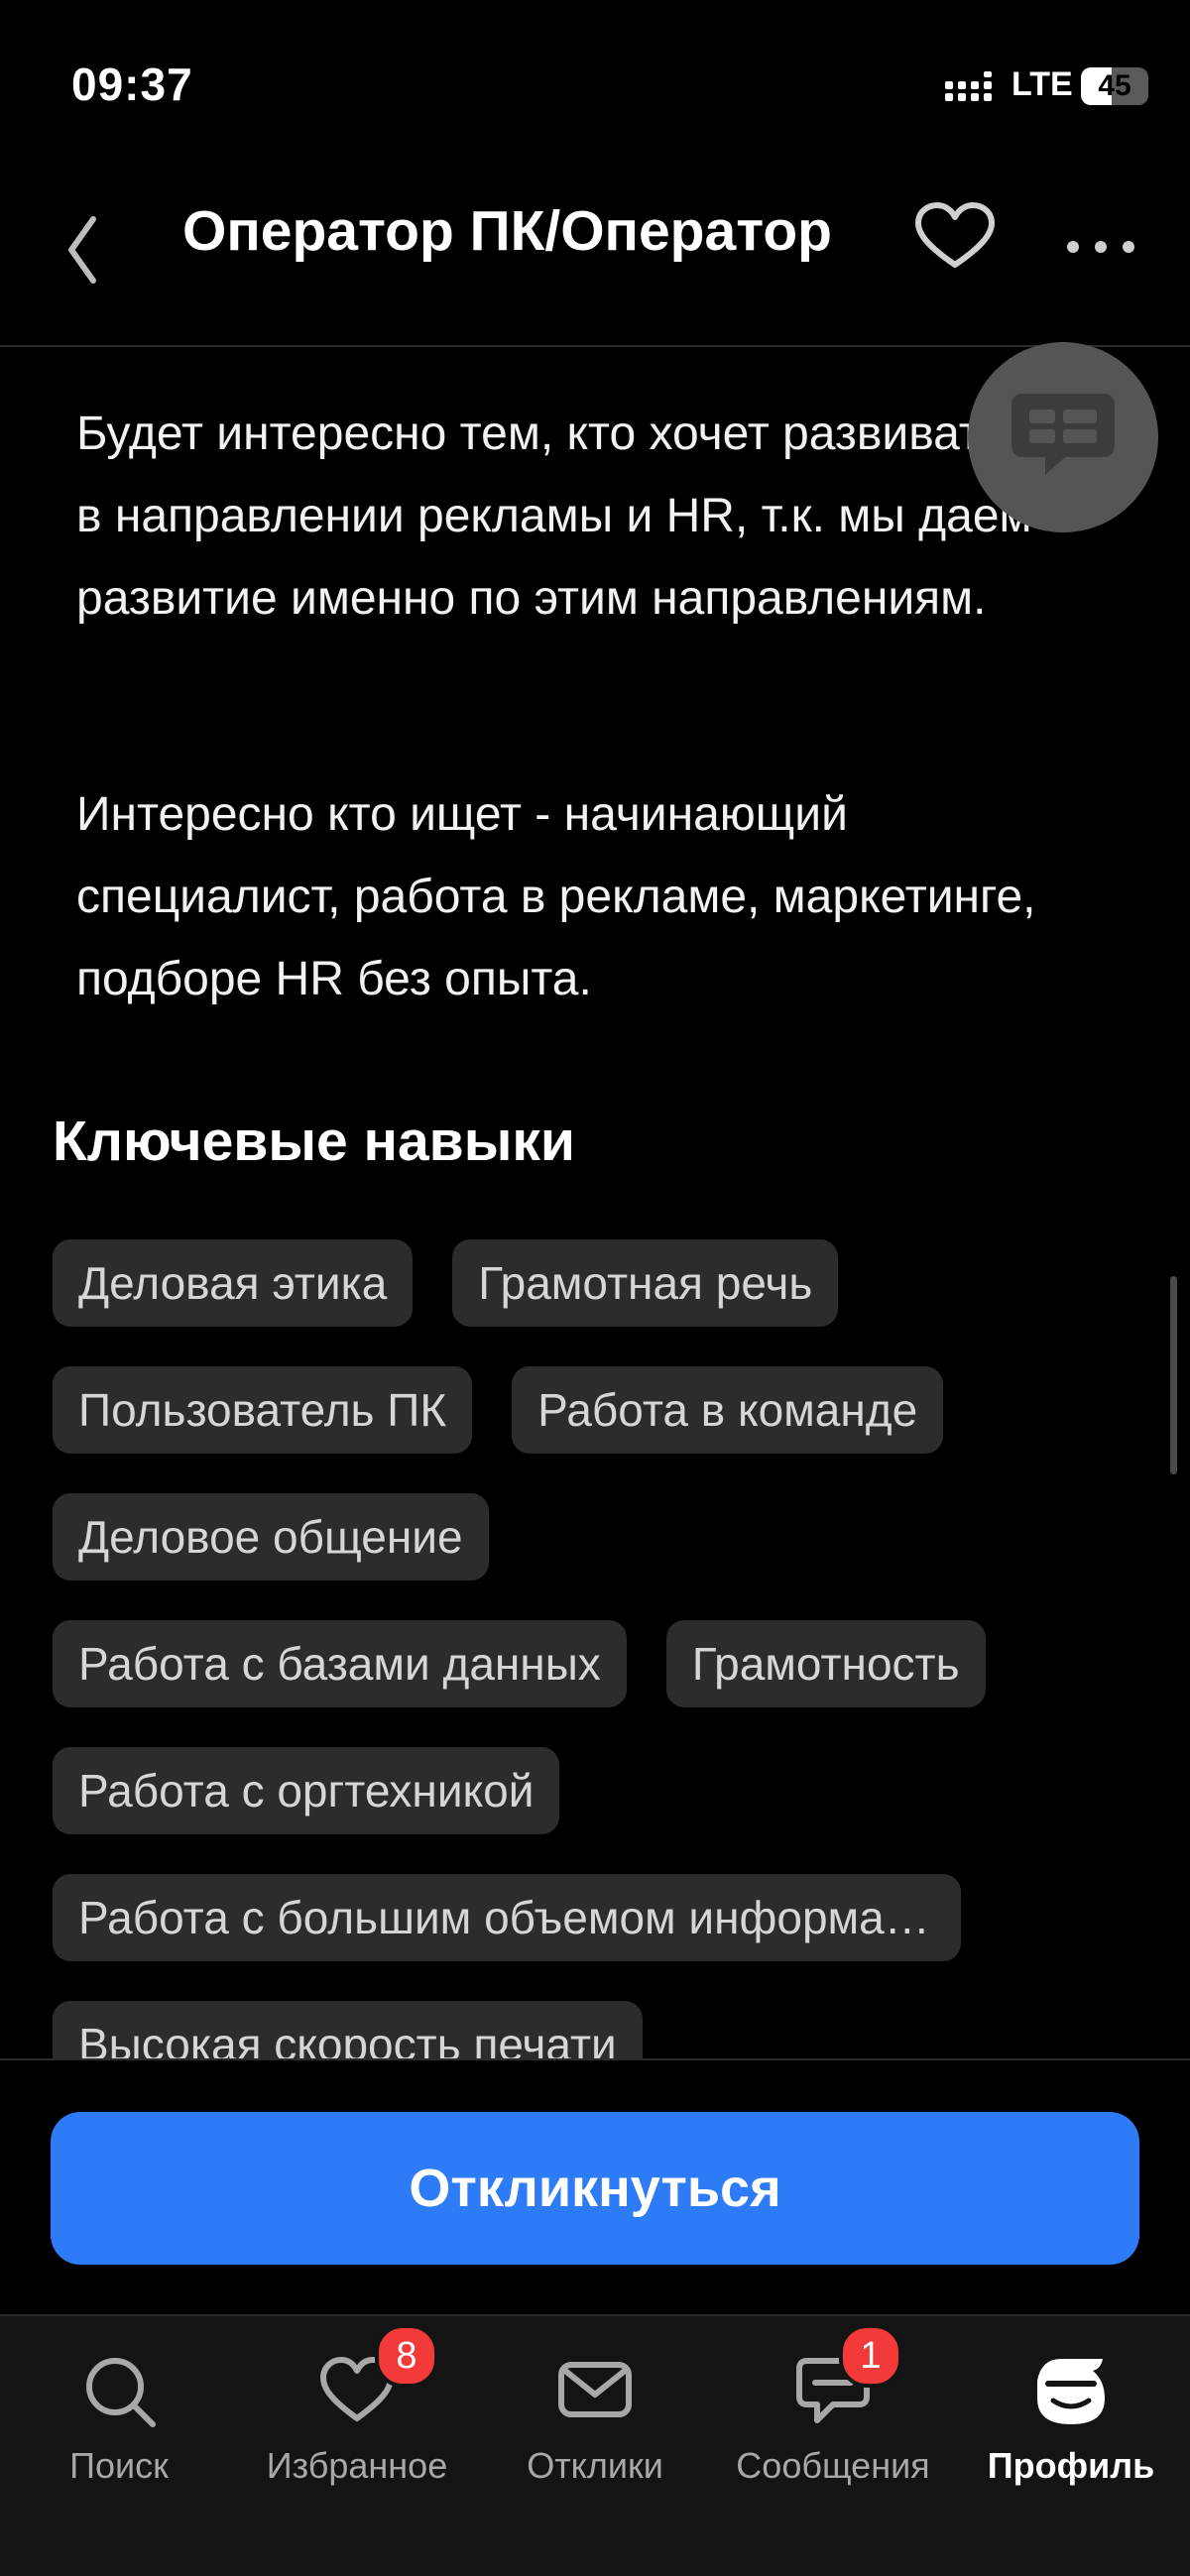 The width and height of the screenshot is (1190, 2576). Describe the element at coordinates (82, 250) in the screenshot. I see `chevron-left-icon` at that location.